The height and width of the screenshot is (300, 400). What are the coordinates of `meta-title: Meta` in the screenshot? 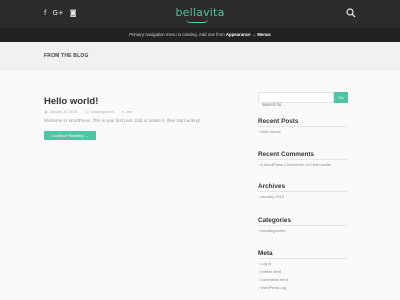 It's located at (265, 253).